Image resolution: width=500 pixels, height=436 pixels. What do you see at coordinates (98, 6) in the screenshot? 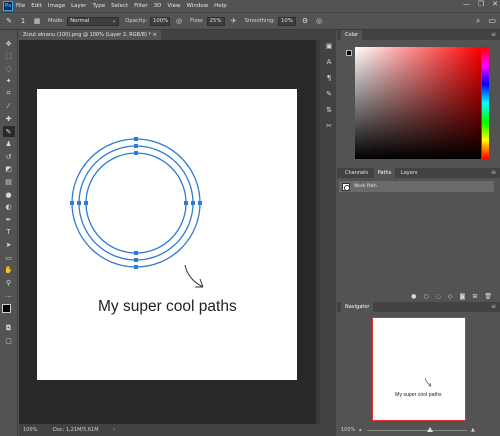
I see `menu-type: Type` at bounding box center [98, 6].